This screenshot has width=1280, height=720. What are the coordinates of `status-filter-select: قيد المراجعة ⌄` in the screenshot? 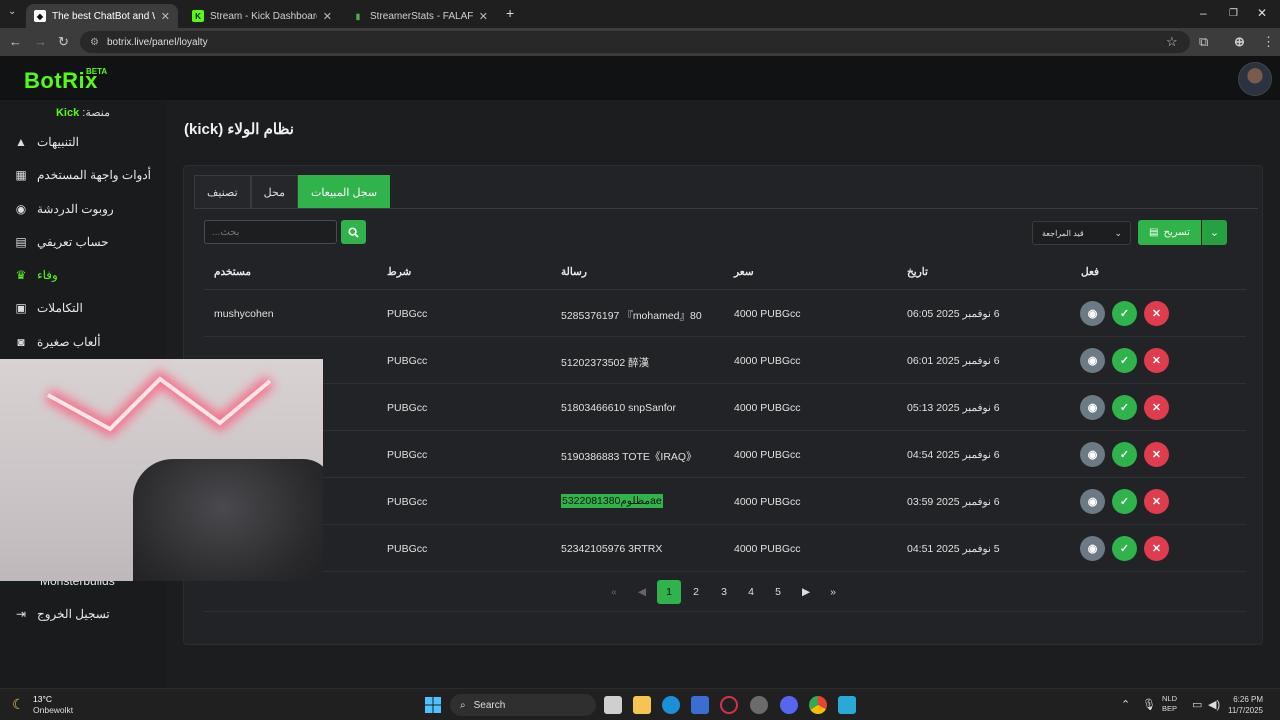 It's located at (1081, 233).